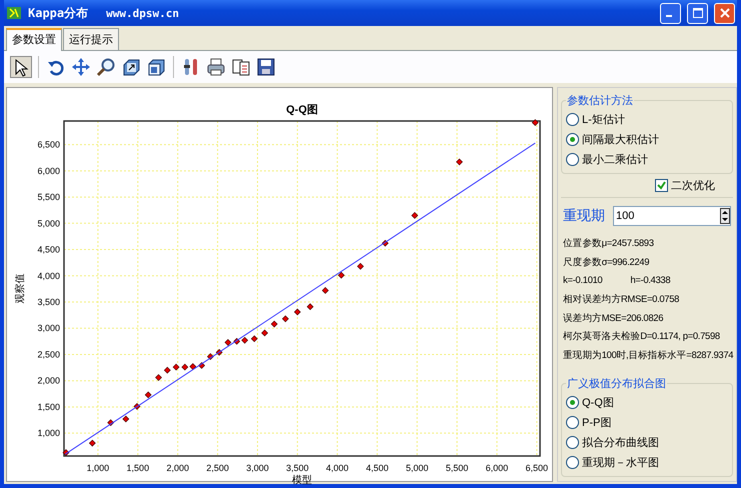 The width and height of the screenshot is (741, 488). I want to click on radio-option: Q-Q图, so click(590, 402).